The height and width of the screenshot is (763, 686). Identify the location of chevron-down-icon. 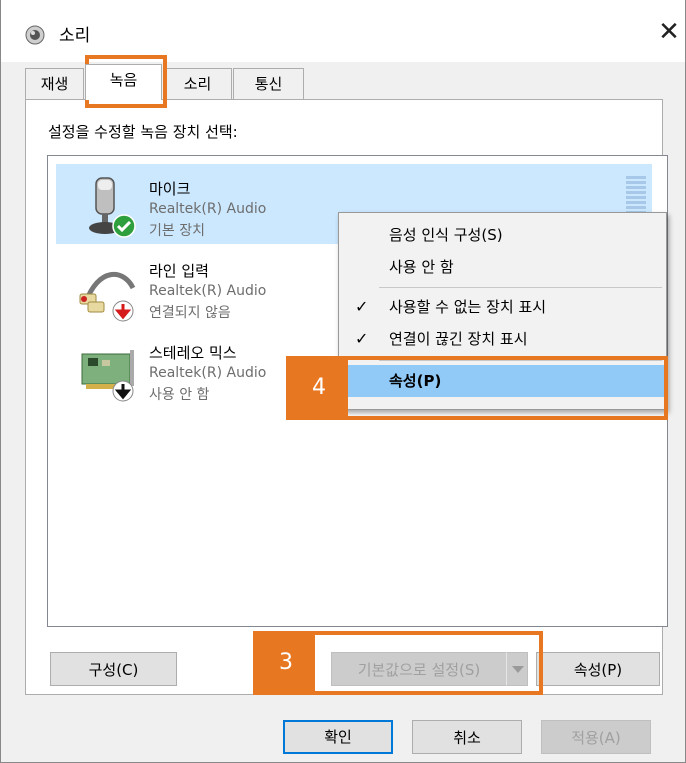
(518, 669).